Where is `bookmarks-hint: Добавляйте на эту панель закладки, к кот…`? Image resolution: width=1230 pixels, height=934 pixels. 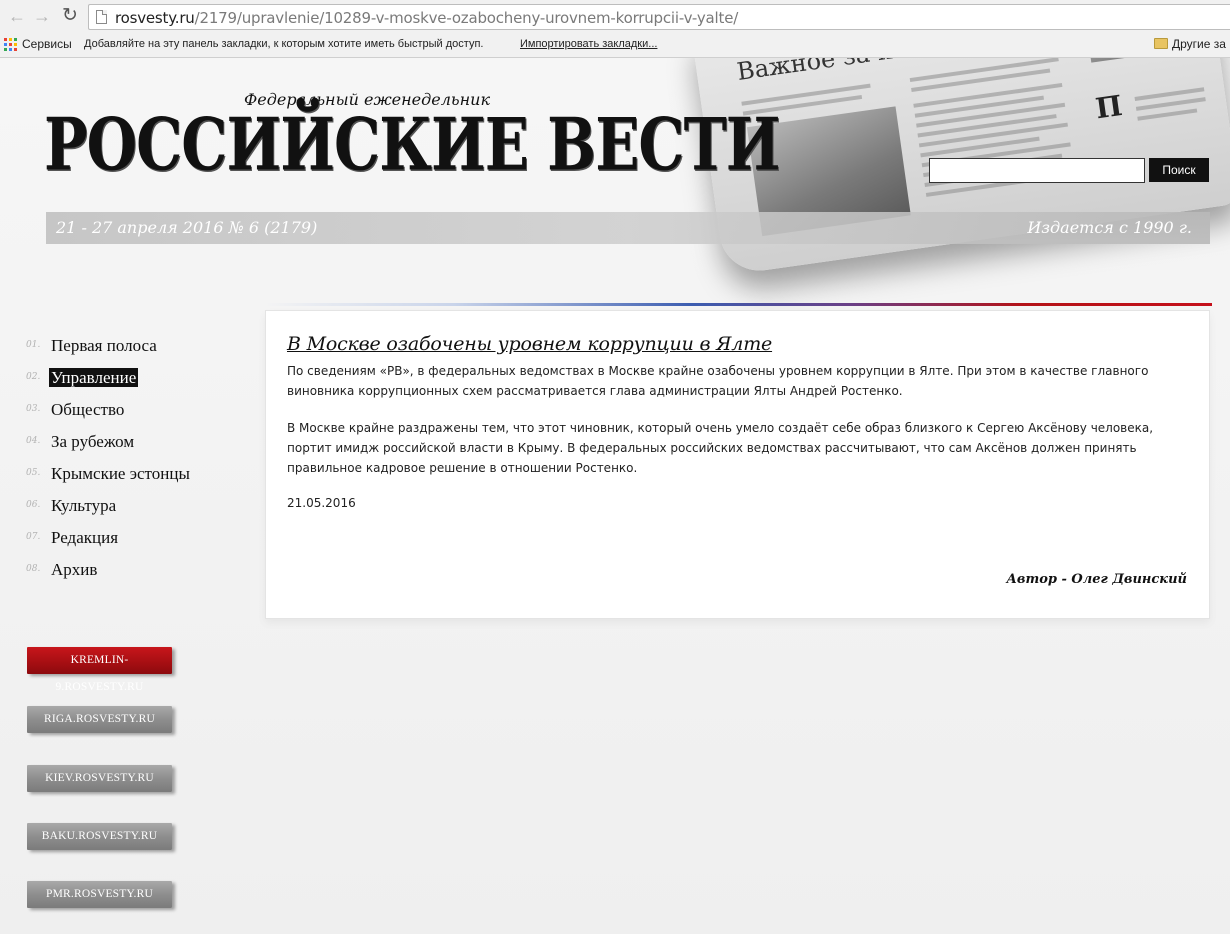 bookmarks-hint: Добавляйте на эту панель закладки, к кот… is located at coordinates (284, 44).